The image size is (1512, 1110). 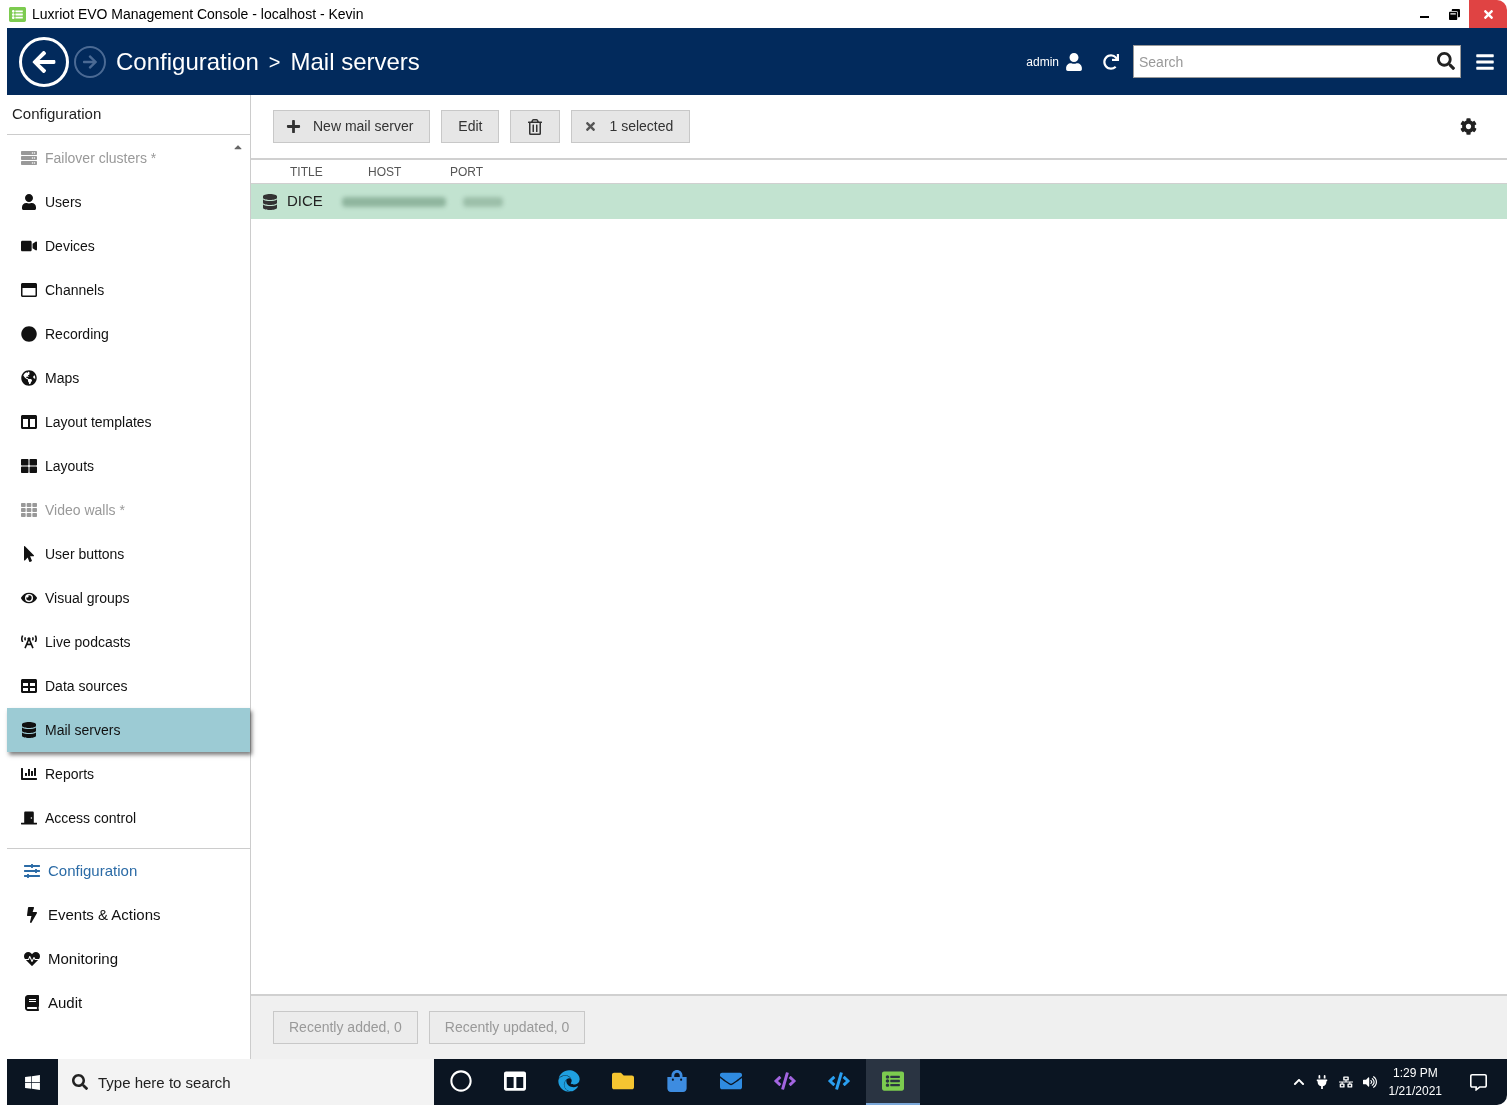 I want to click on menu-icon, so click(x=1485, y=61).